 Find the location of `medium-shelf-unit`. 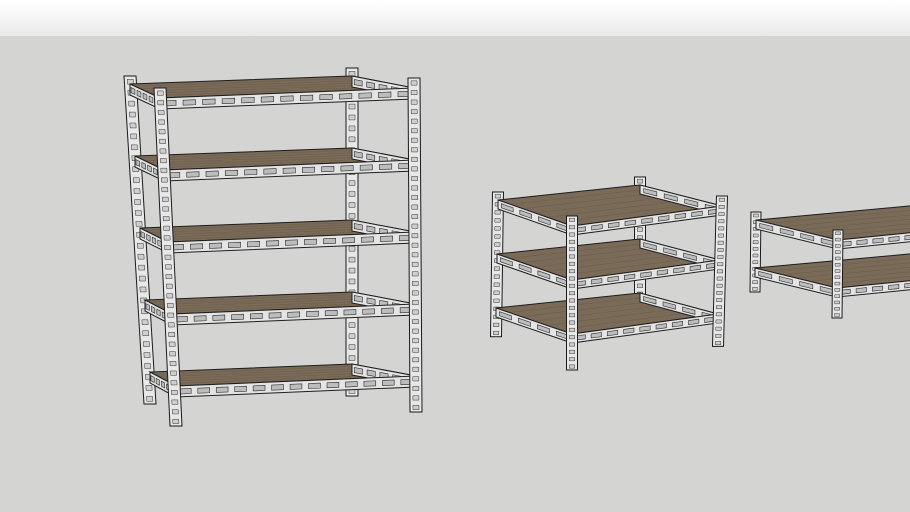

medium-shelf-unit is located at coordinates (609, 273).